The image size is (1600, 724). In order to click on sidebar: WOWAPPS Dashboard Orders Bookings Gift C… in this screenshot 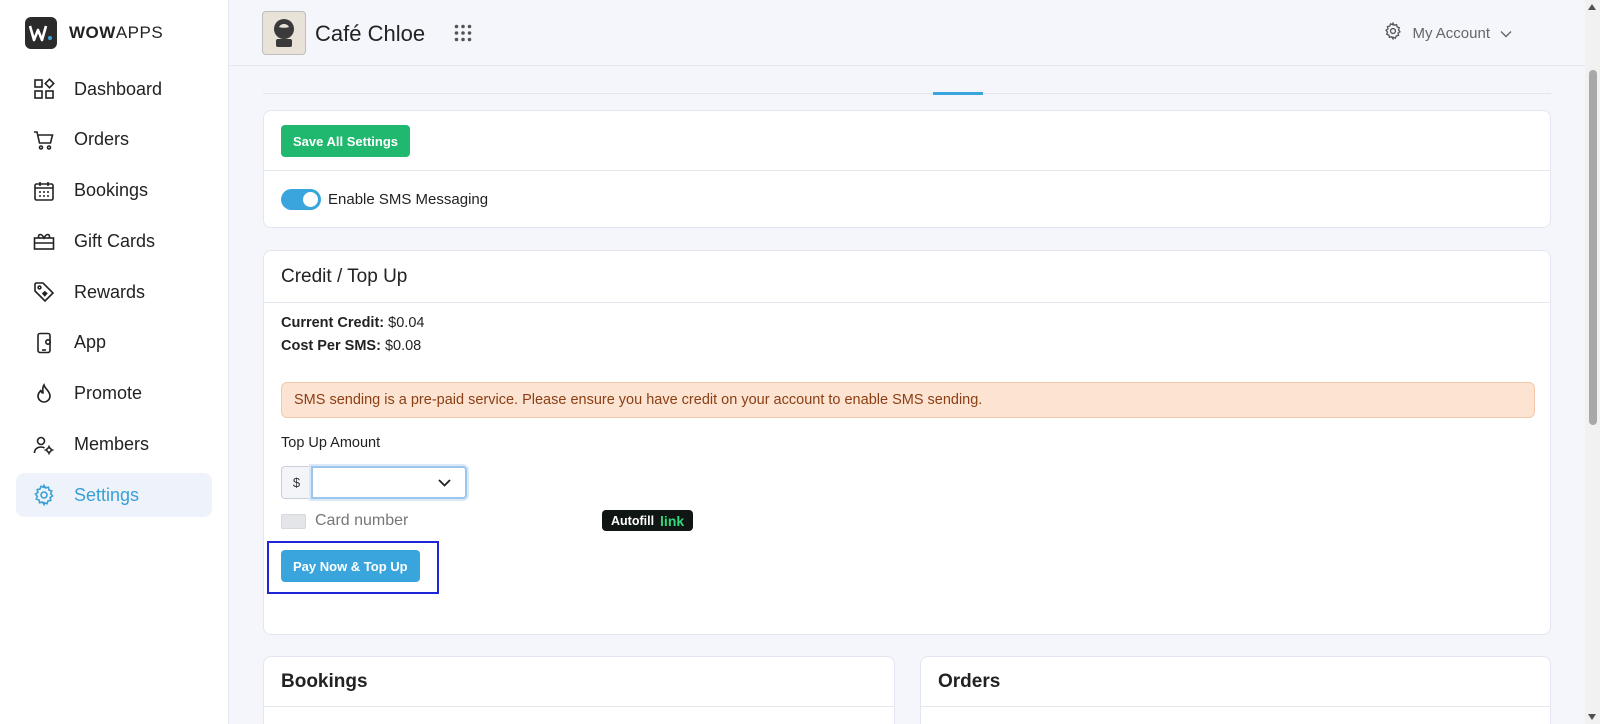, I will do `click(114, 362)`.